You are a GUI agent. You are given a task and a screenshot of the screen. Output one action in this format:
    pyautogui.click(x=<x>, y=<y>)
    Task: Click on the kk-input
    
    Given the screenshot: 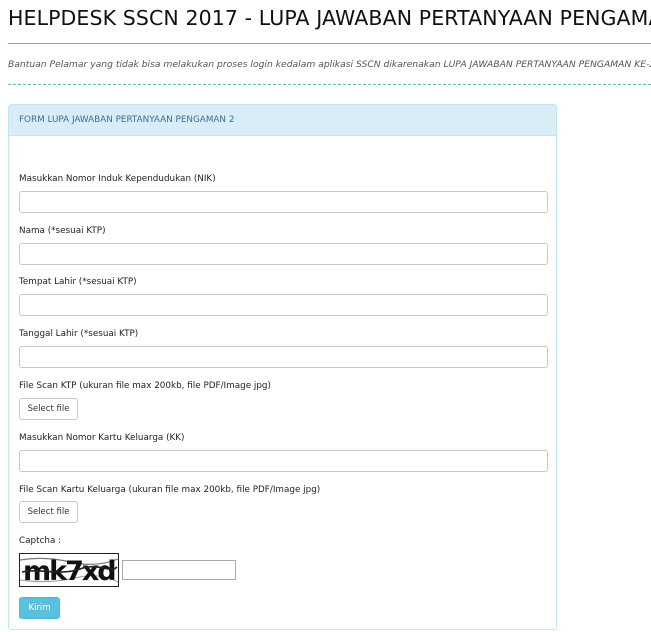 What is the action you would take?
    pyautogui.click(x=283, y=461)
    